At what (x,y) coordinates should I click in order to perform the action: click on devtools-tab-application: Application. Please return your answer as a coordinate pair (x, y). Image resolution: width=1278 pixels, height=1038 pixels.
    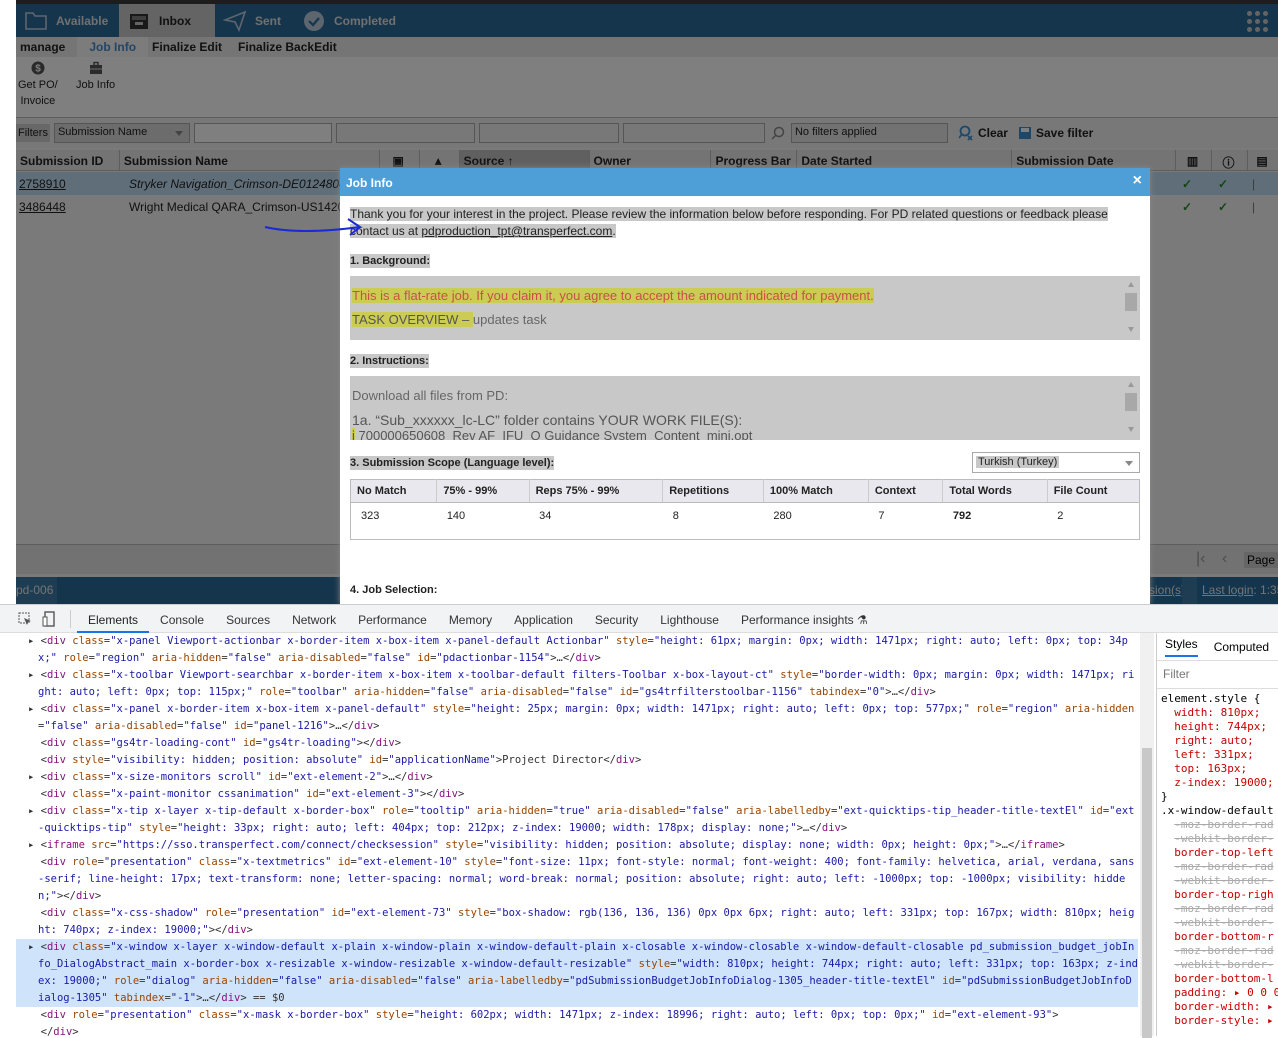
    Looking at the image, I should click on (543, 619).